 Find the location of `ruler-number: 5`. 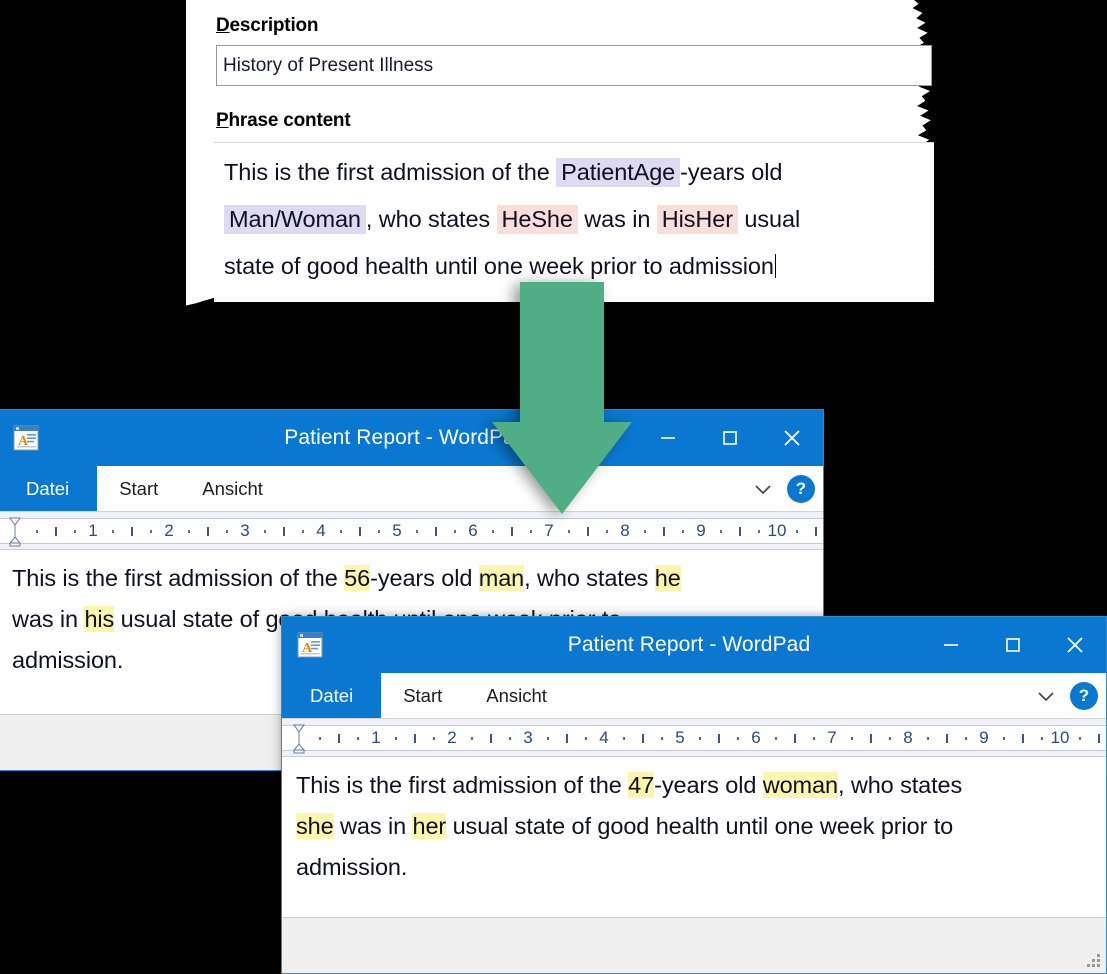

ruler-number: 5 is located at coordinates (680, 737).